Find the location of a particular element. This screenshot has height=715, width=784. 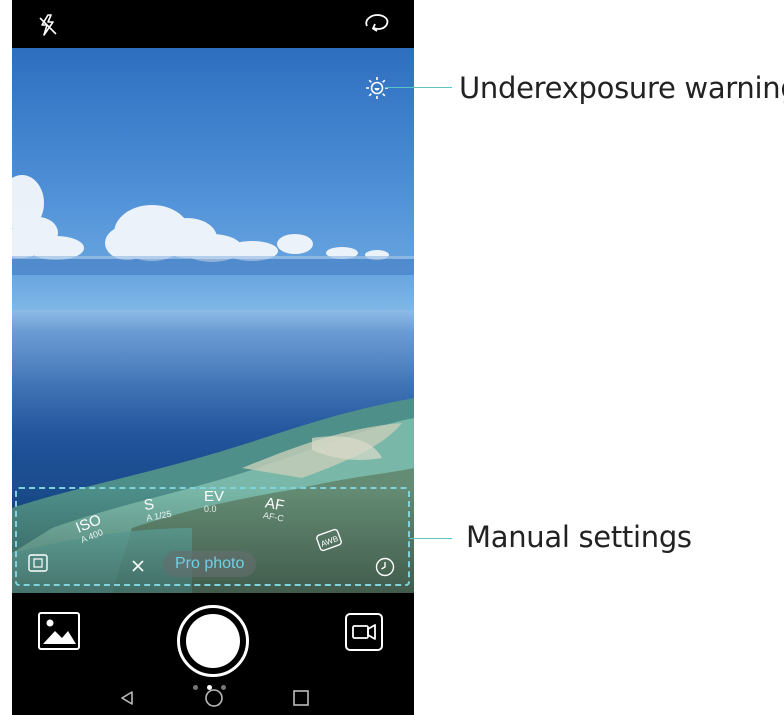

nav-back-icon is located at coordinates (127, 698).